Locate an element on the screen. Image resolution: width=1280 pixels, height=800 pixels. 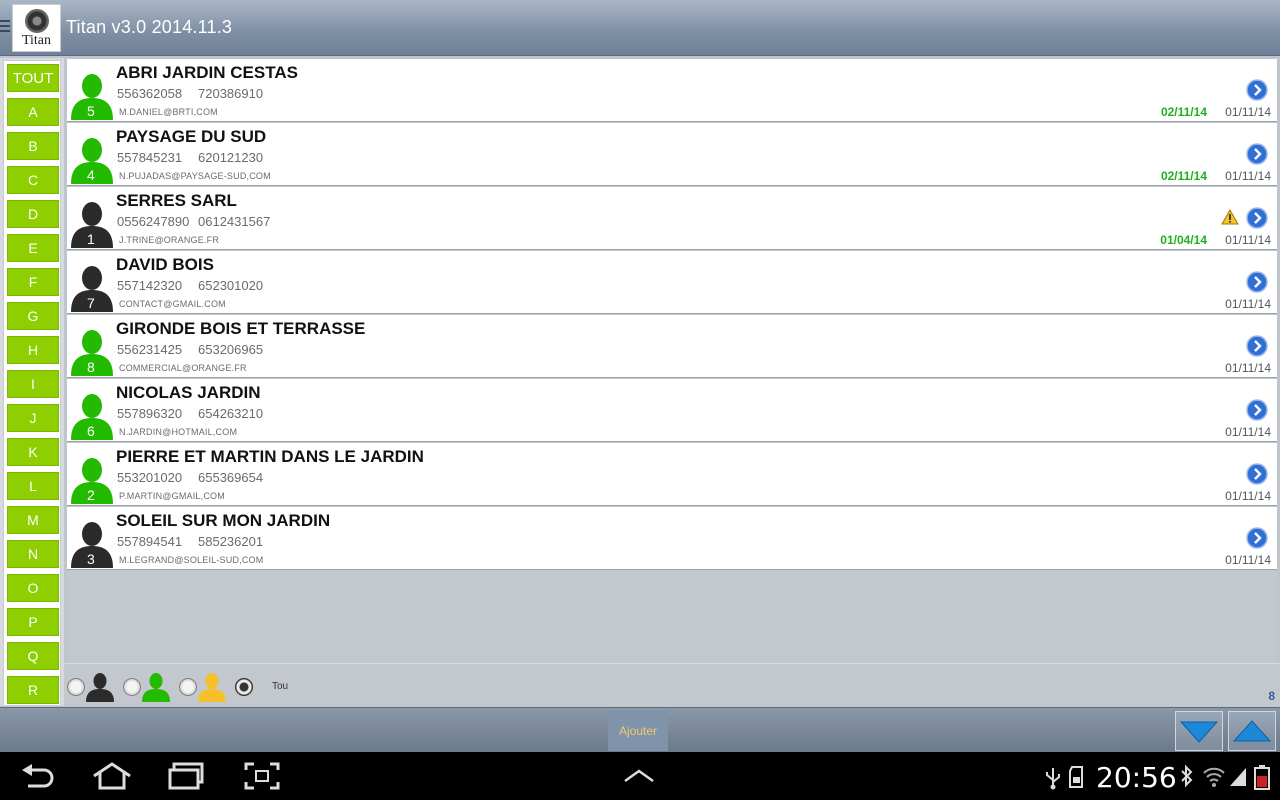
app-title: Titan v3.0 2014.11.3 is located at coordinates (149, 27).